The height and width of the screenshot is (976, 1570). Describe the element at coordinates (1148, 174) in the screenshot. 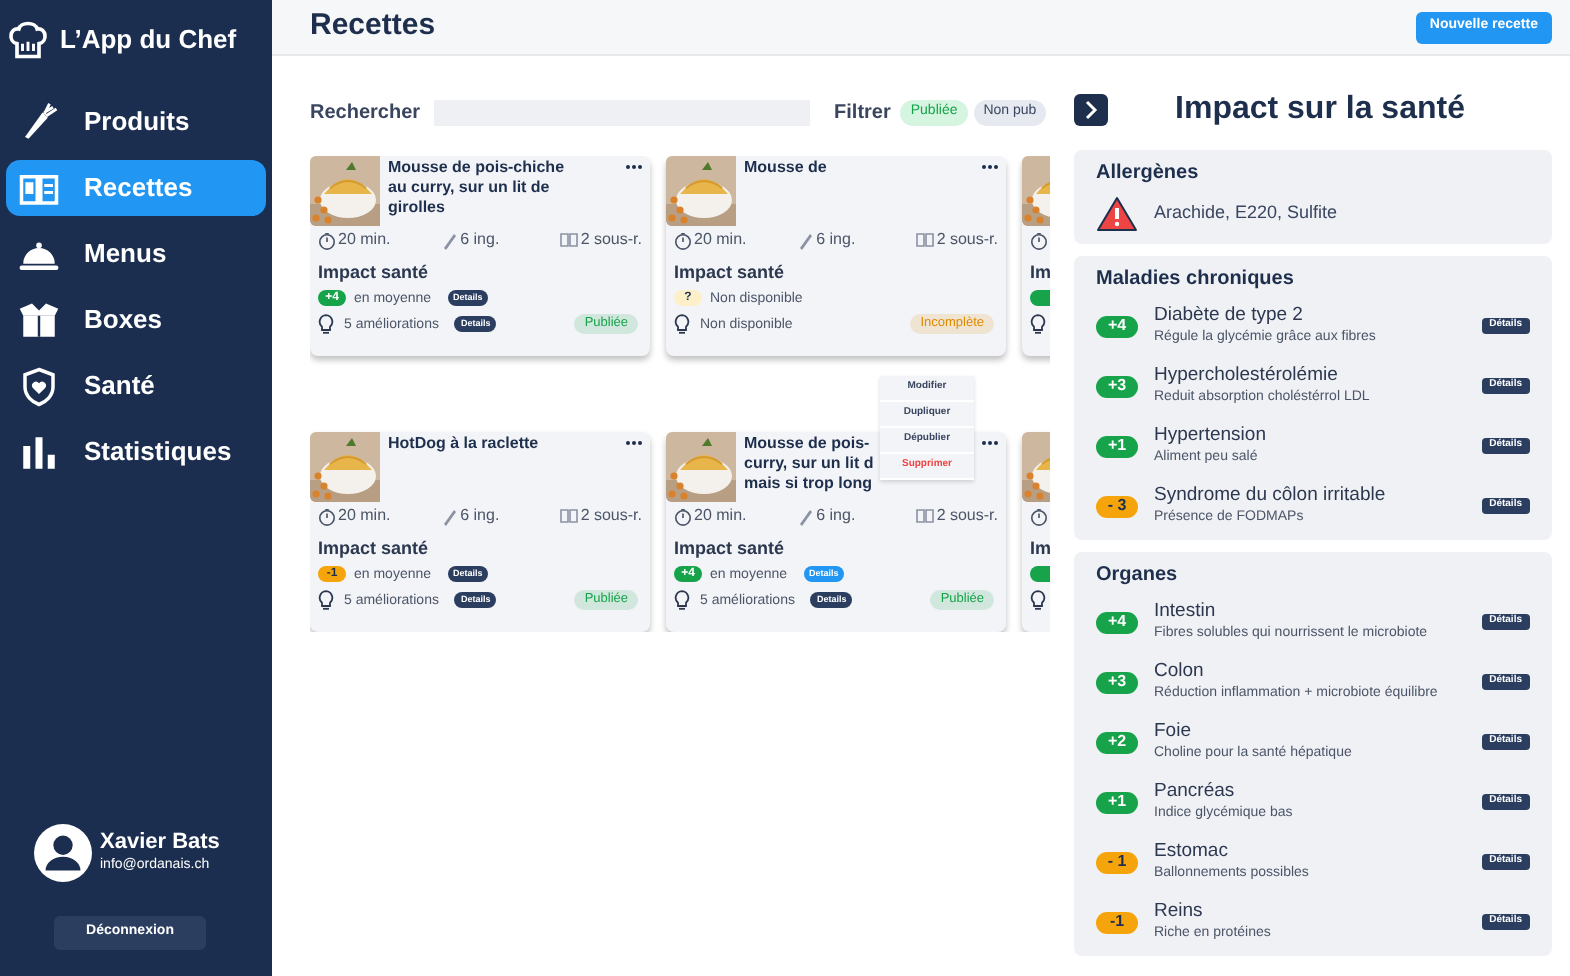

I see `section-heading: Allergènes` at that location.